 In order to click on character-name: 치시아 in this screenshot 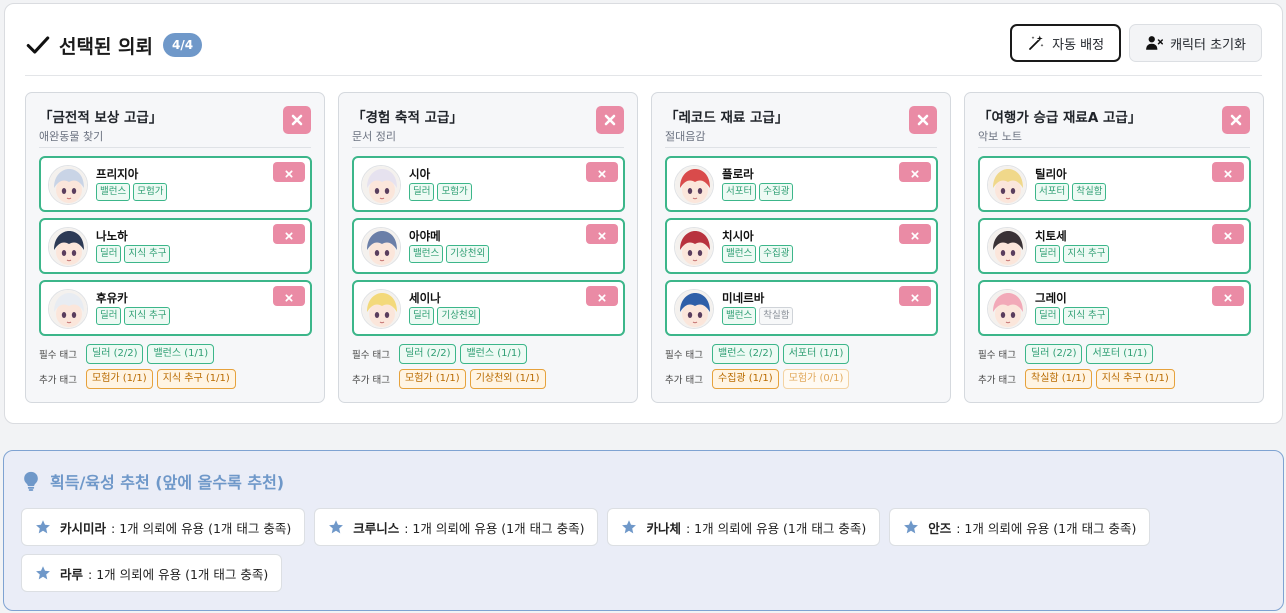, I will do `click(738, 236)`.